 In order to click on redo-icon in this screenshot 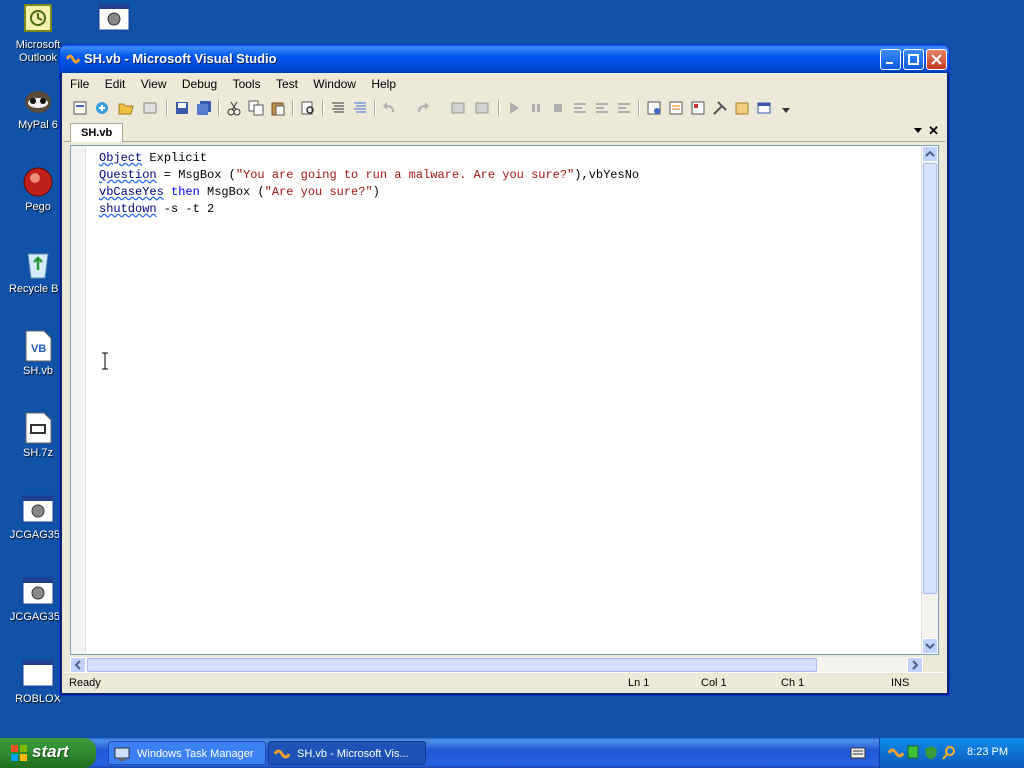, I will do `click(422, 108)`.